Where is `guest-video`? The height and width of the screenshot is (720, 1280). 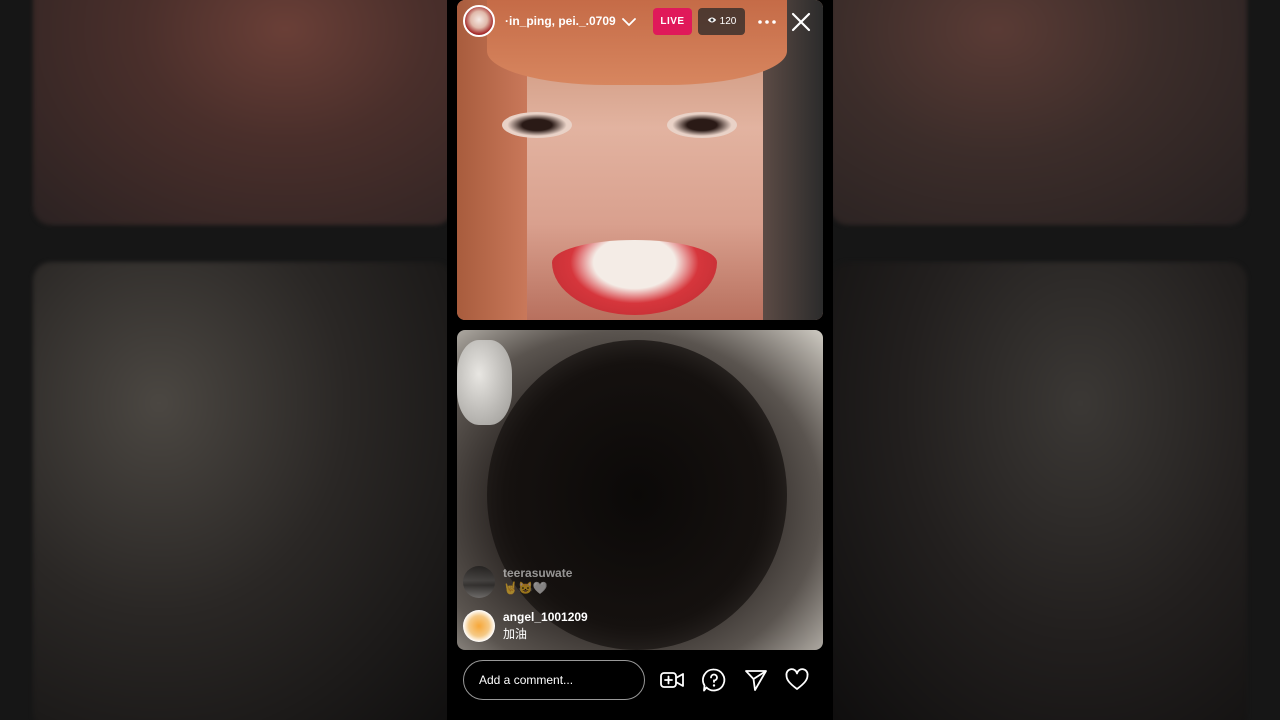 guest-video is located at coordinates (640, 490).